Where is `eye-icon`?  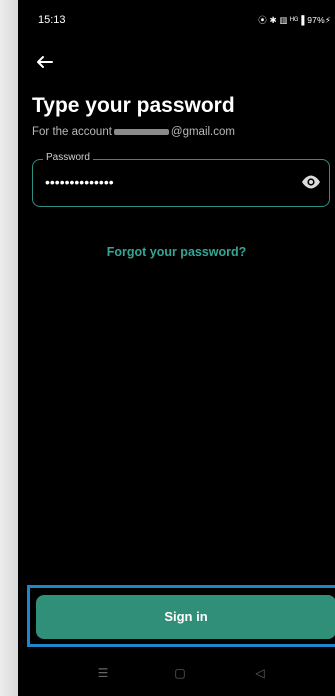 eye-icon is located at coordinates (311, 182).